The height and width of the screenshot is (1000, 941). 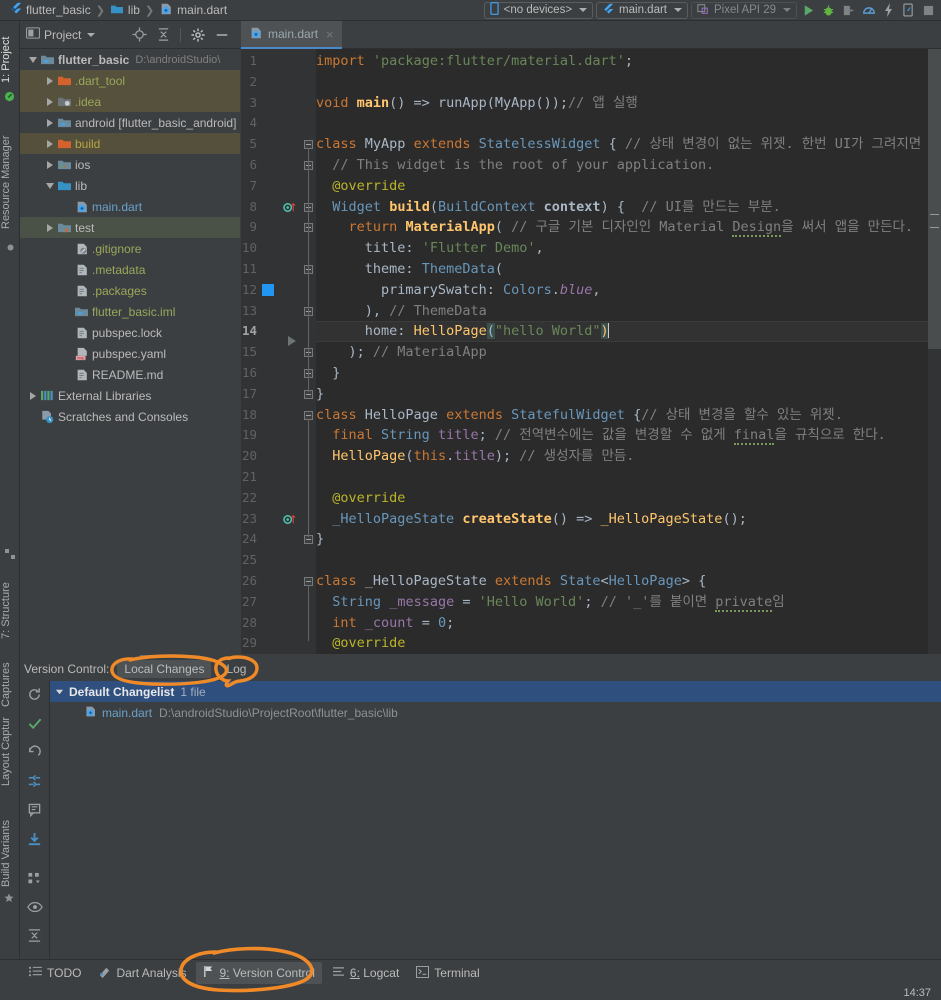 What do you see at coordinates (130, 248) in the screenshot?
I see `tree-node: .gitignore` at bounding box center [130, 248].